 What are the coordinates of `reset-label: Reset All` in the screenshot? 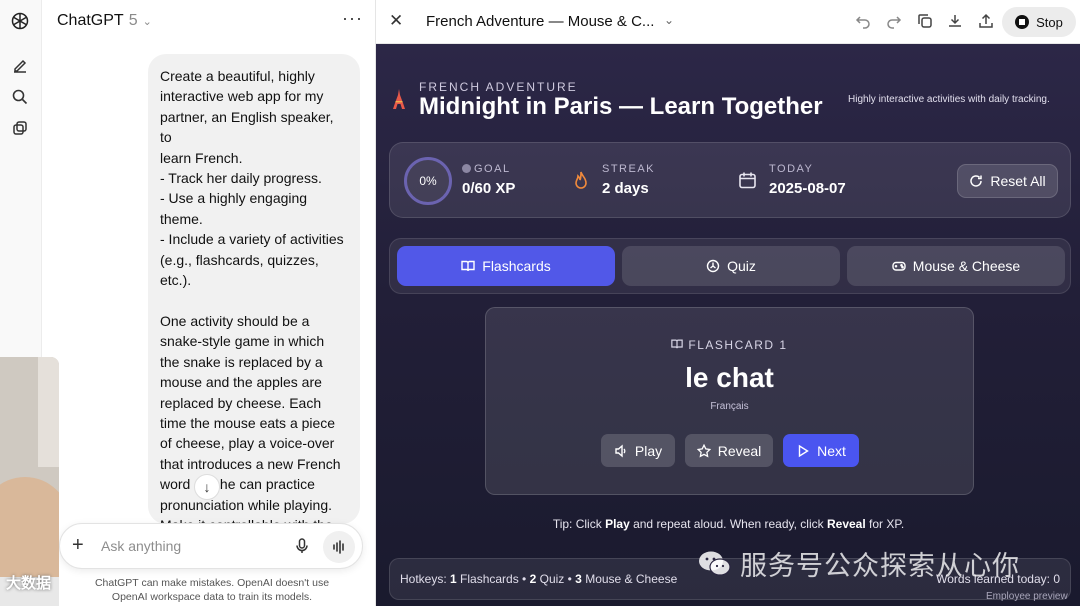 It's located at (1018, 181).